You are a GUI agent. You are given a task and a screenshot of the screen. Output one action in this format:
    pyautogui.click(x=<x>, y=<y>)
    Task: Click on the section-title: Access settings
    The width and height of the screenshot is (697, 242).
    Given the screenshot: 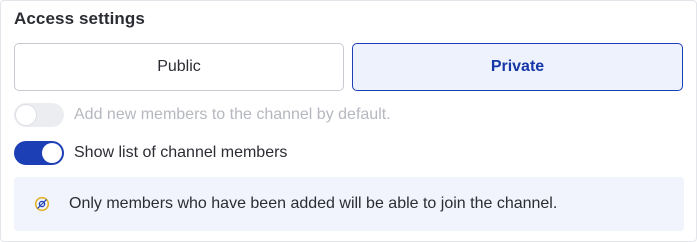 What is the action you would take?
    pyautogui.click(x=79, y=18)
    